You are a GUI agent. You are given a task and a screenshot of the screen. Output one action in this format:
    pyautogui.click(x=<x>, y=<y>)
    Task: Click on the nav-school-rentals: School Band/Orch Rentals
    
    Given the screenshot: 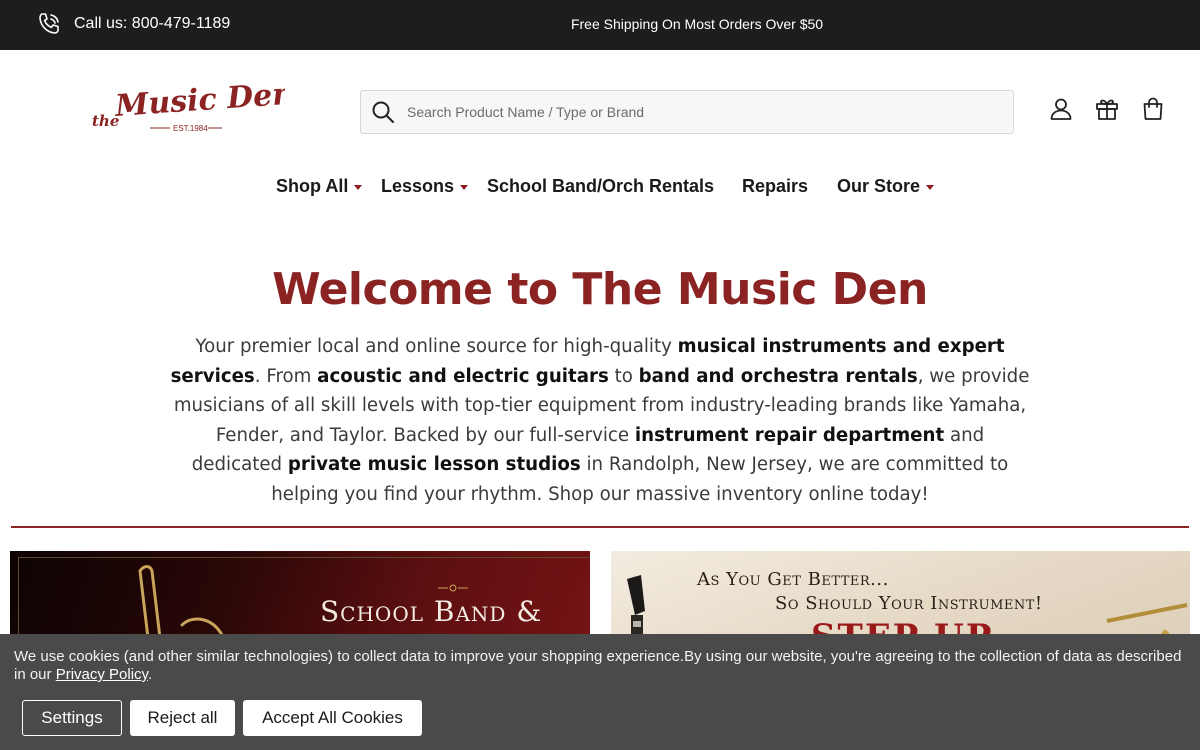 What is the action you would take?
    pyautogui.click(x=600, y=186)
    